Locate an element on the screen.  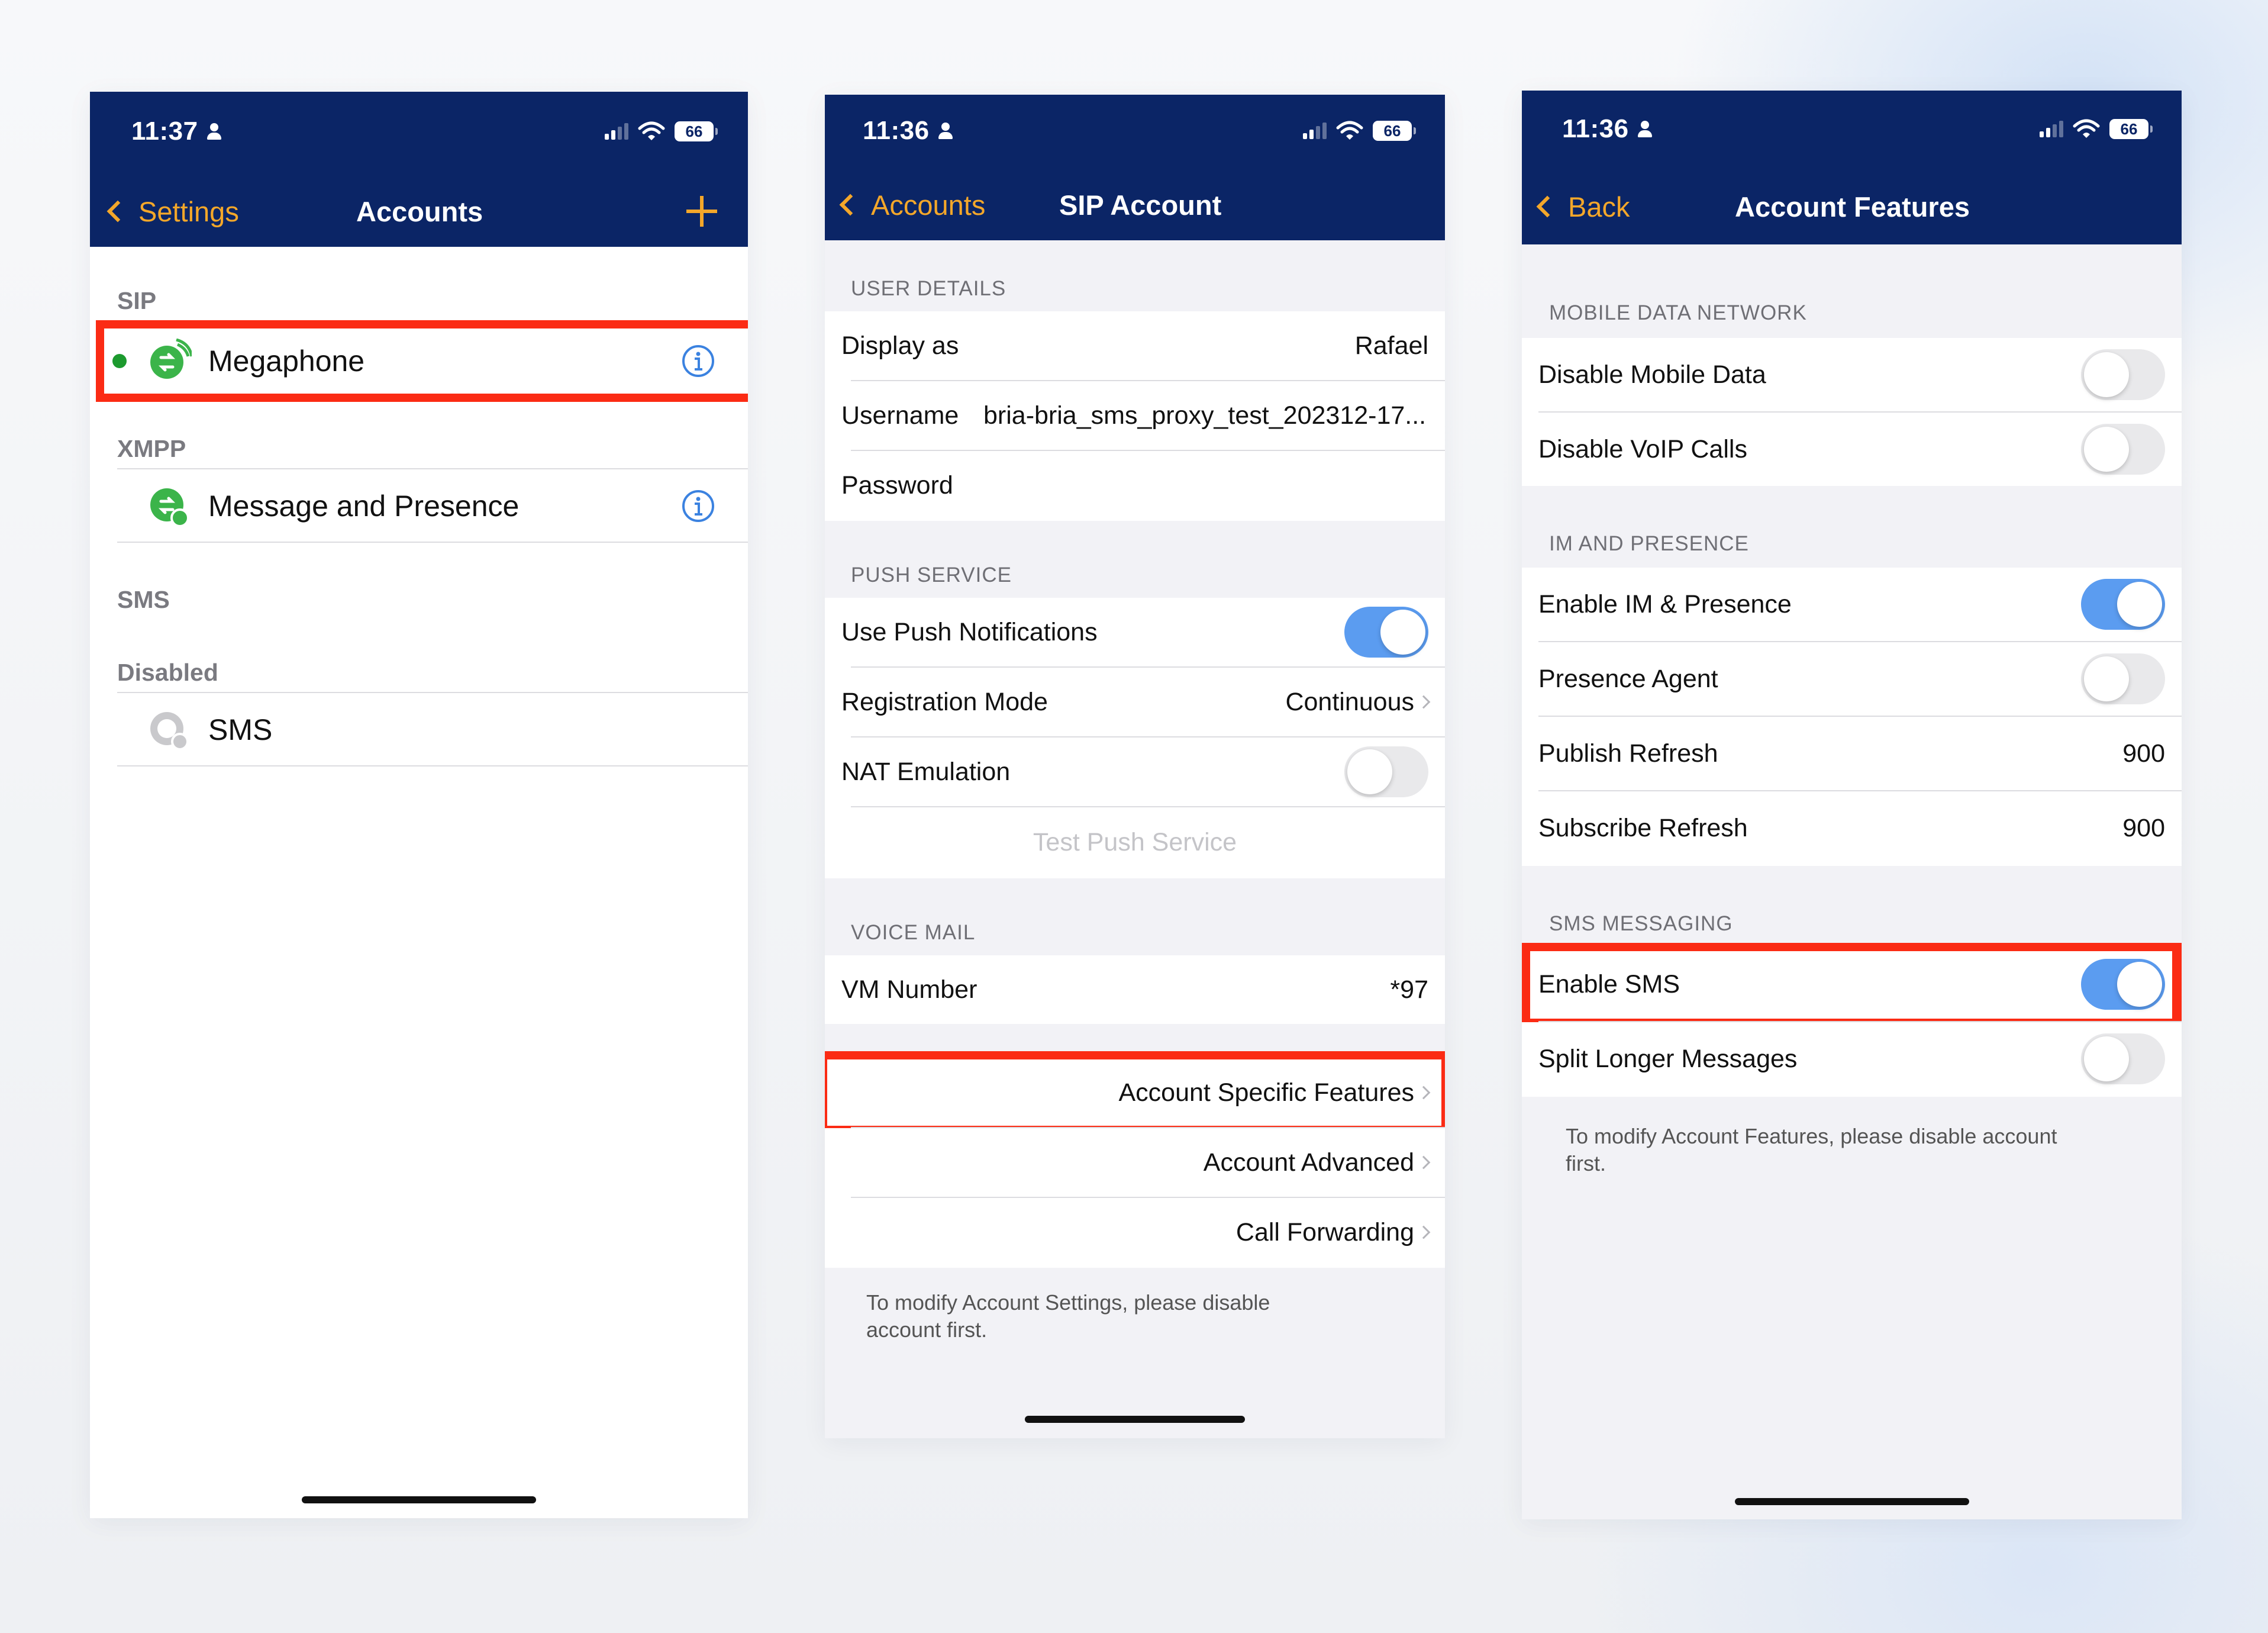
subscribe-refresh-row: Subscribe Refresh 900 is located at coordinates (1852, 828).